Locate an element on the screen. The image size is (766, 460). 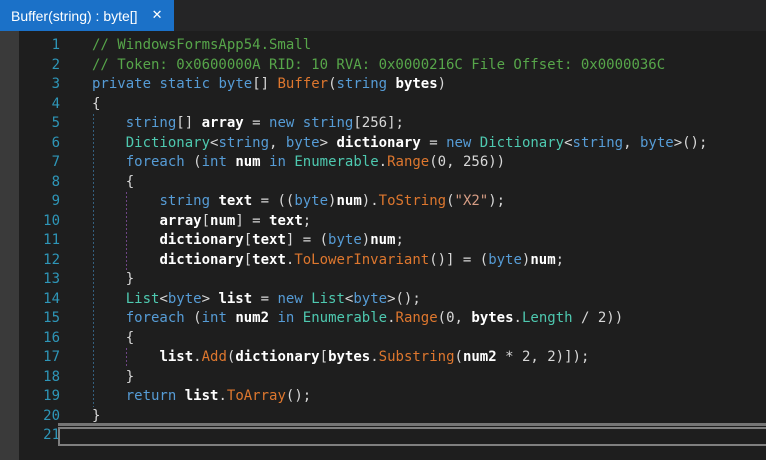
token-plain: (0, is located at coordinates (454, 318).